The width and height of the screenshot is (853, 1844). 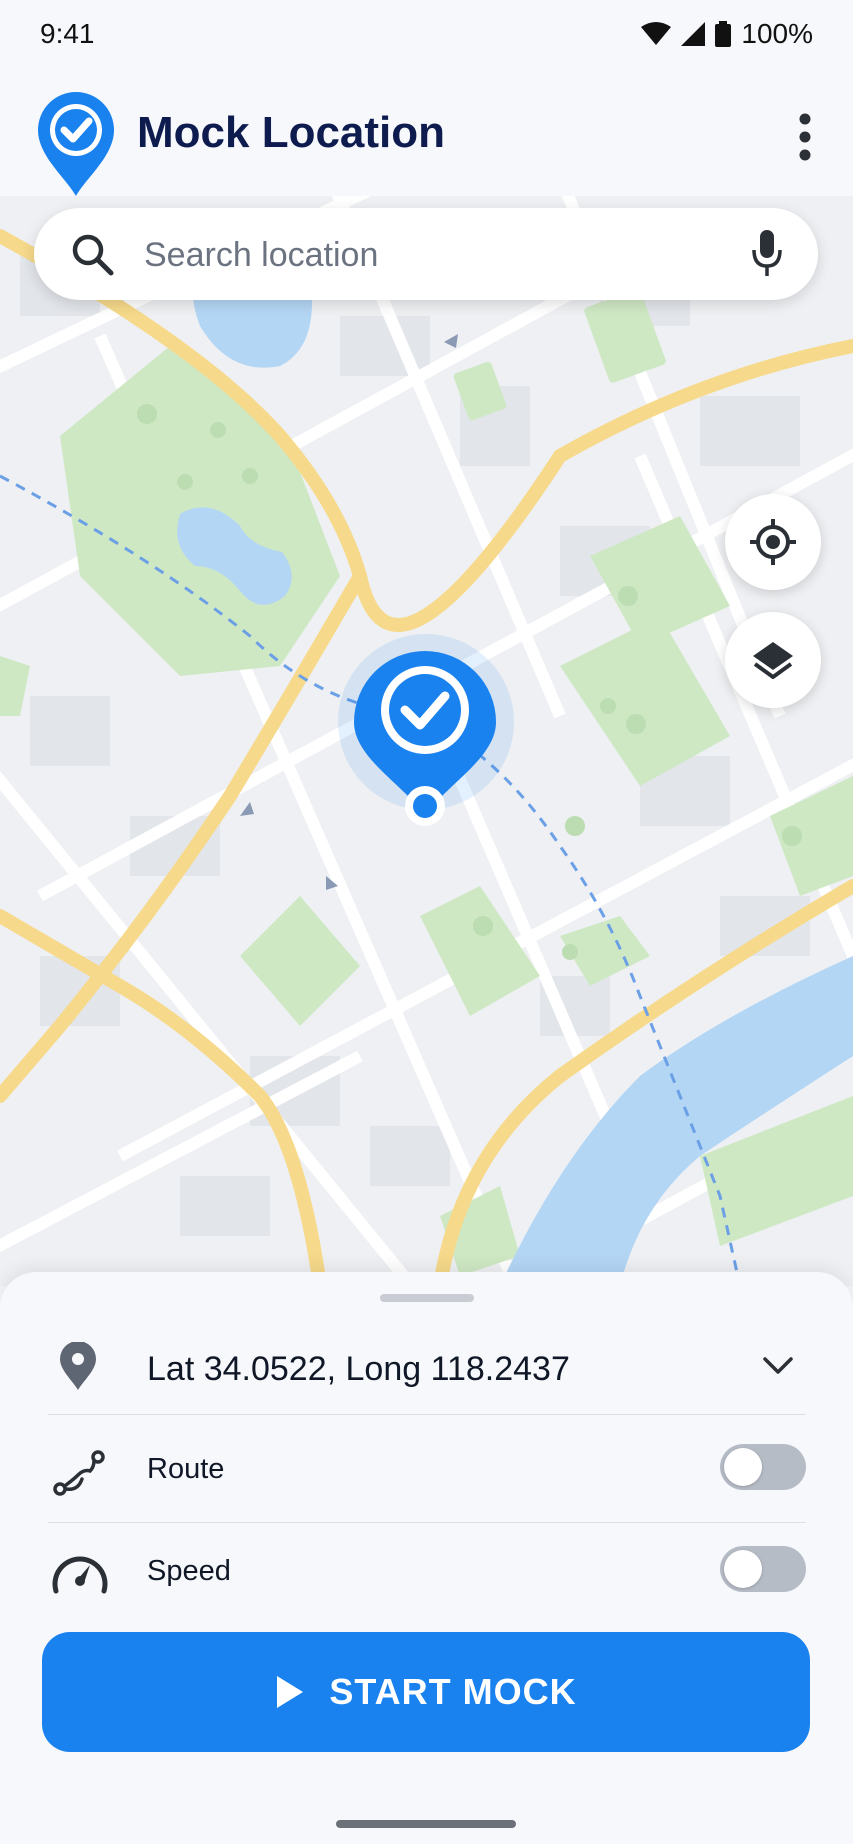 I want to click on speed-label: Speed, so click(x=189, y=1571).